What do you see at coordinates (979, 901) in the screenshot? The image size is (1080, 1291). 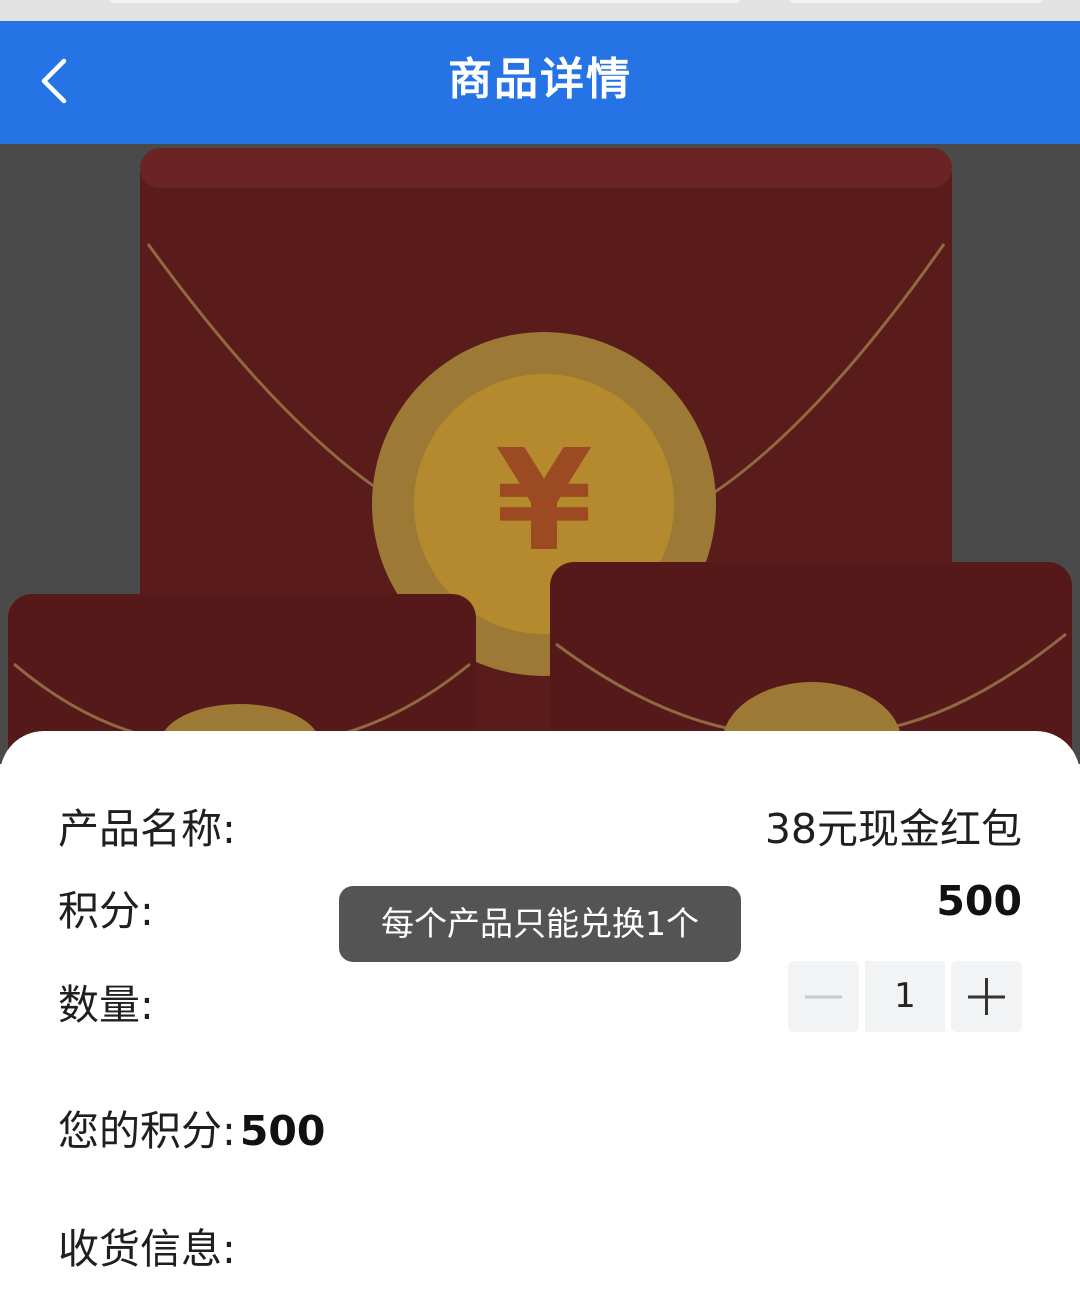 I see `points-value: 500` at bounding box center [979, 901].